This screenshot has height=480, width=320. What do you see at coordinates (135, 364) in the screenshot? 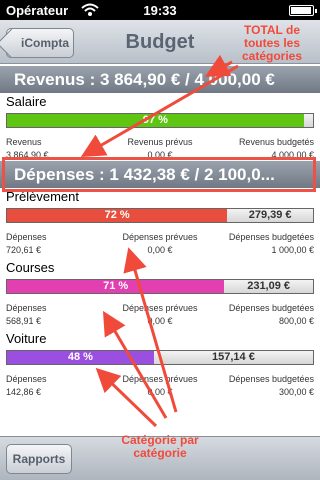
I see `arrow-cat-courses` at bounding box center [135, 364].